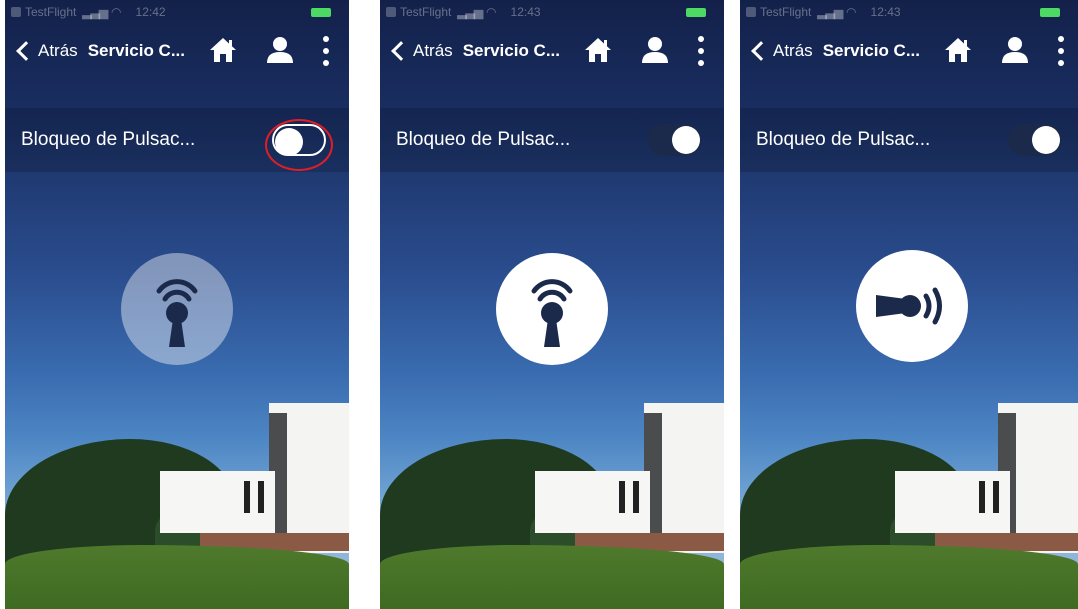  I want to click on horn-sound-icon, so click(909, 306).